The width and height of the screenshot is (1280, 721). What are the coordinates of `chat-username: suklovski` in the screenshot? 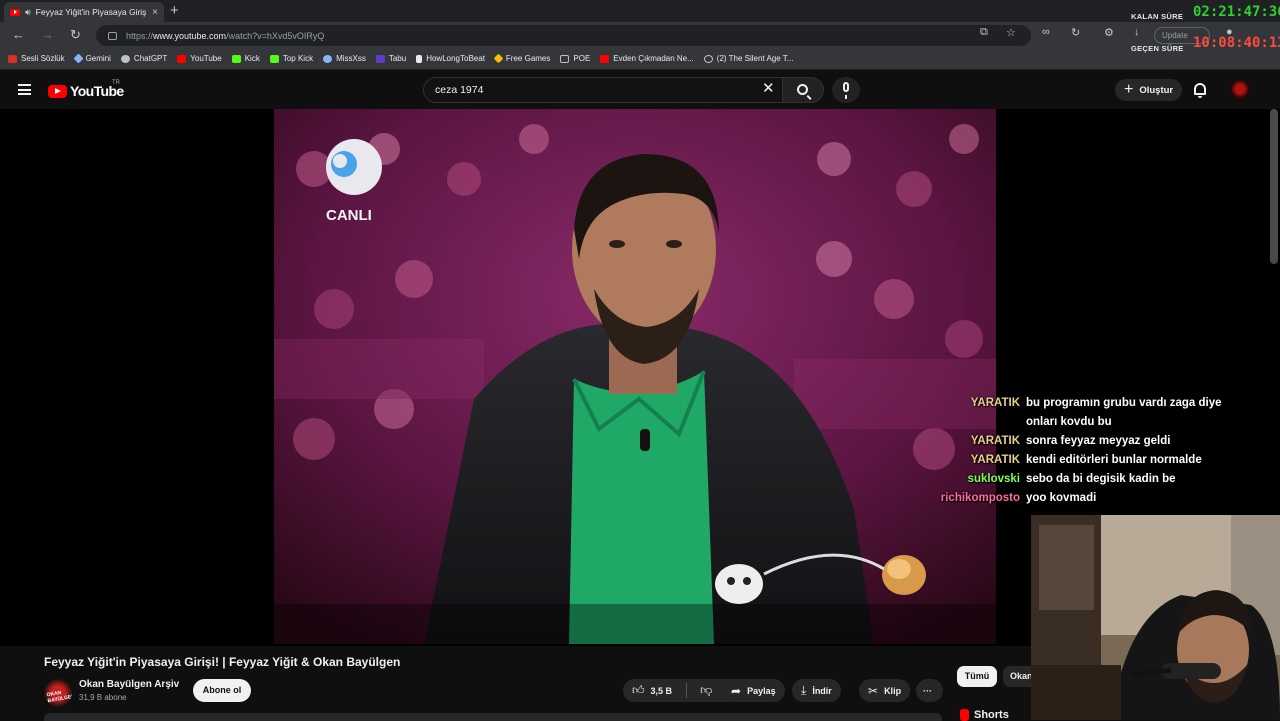 It's located at (993, 479).